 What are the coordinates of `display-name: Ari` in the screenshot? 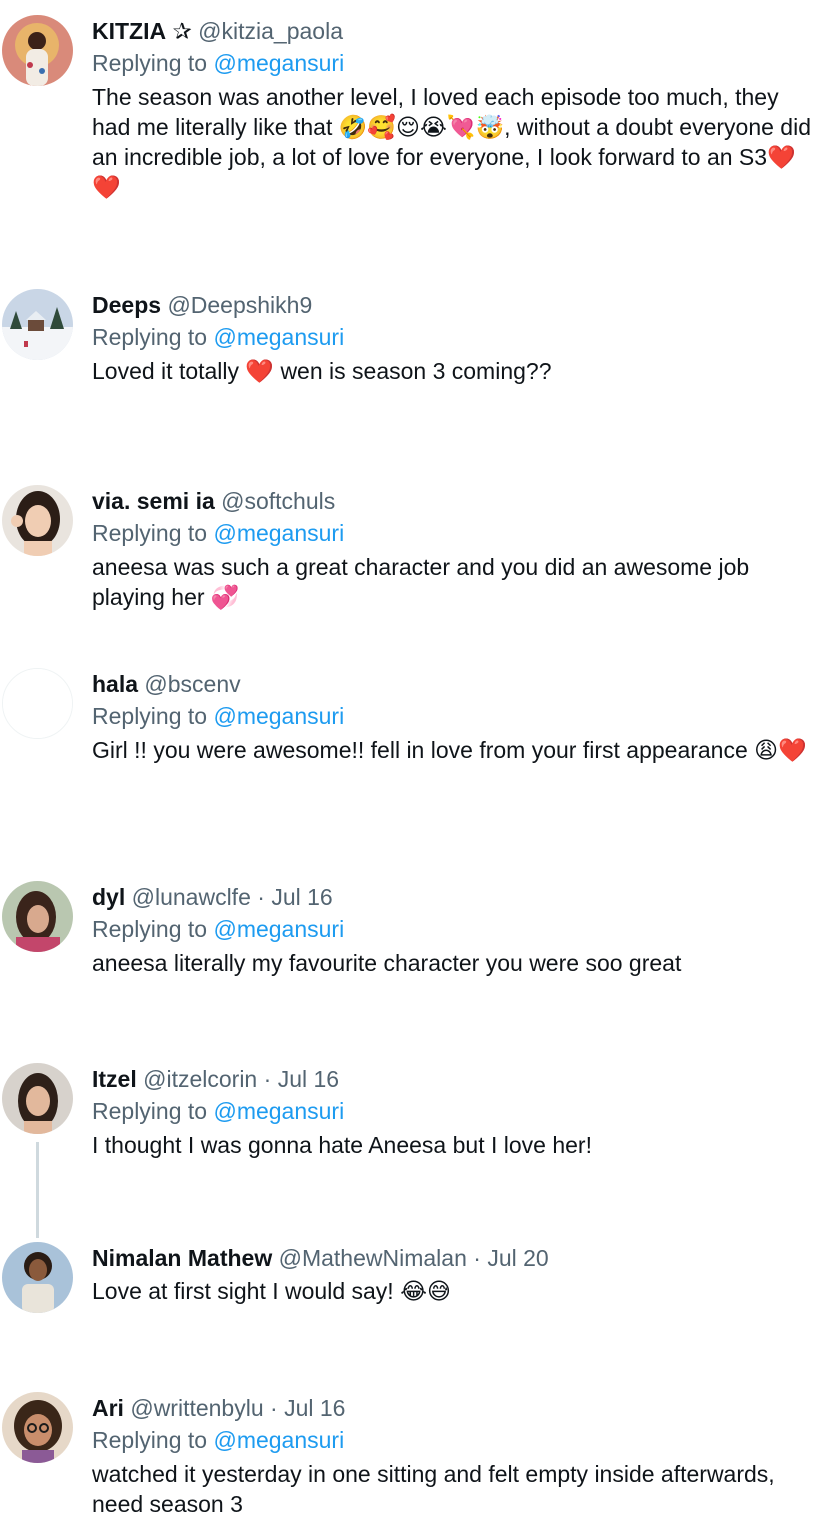 It's located at (108, 1408).